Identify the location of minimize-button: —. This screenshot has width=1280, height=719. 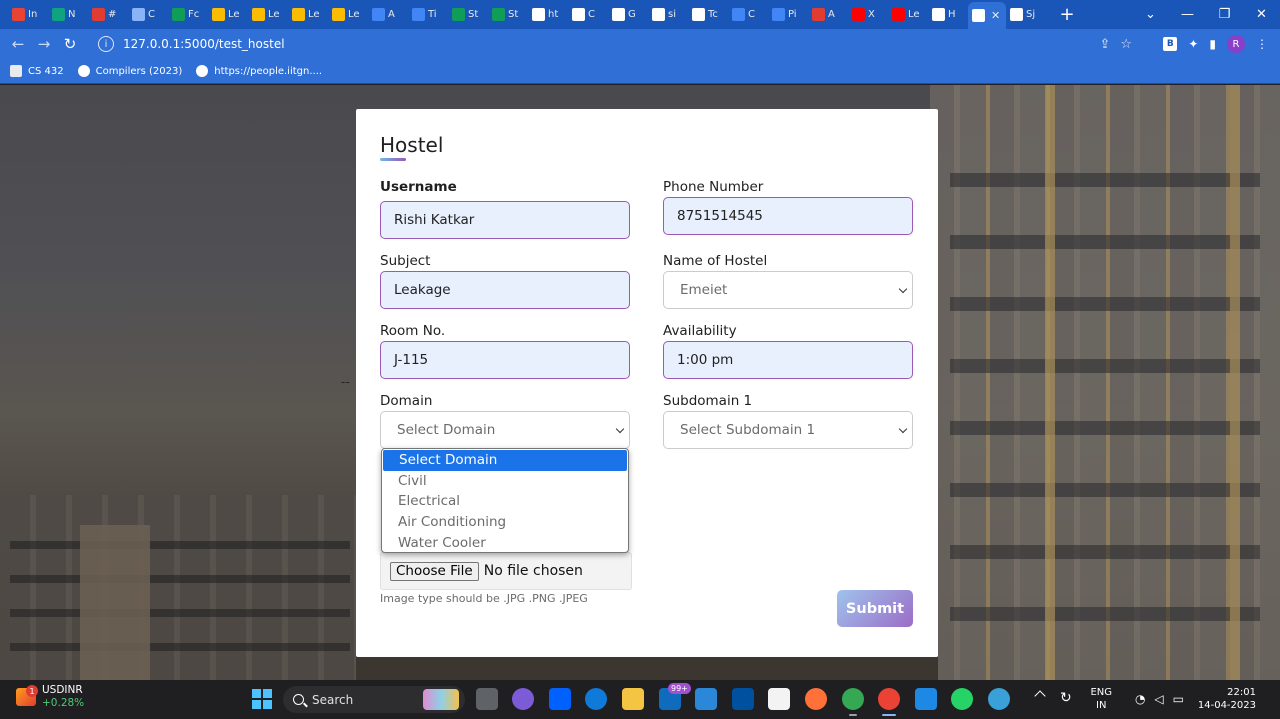
(1187, 14).